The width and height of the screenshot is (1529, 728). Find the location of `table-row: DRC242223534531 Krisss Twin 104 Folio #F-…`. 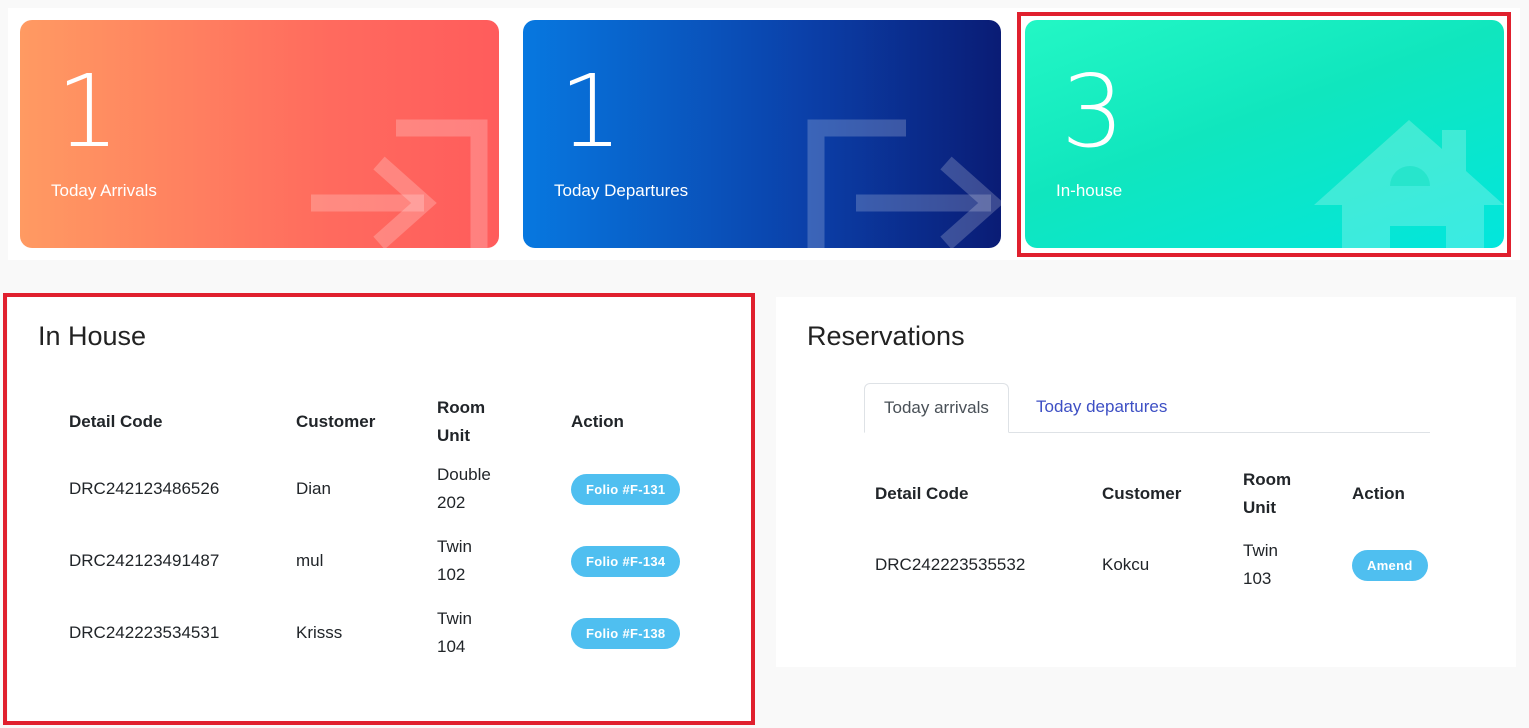

table-row: DRC242223534531 Krisss Twin 104 Folio #F-… is located at coordinates (385, 633).